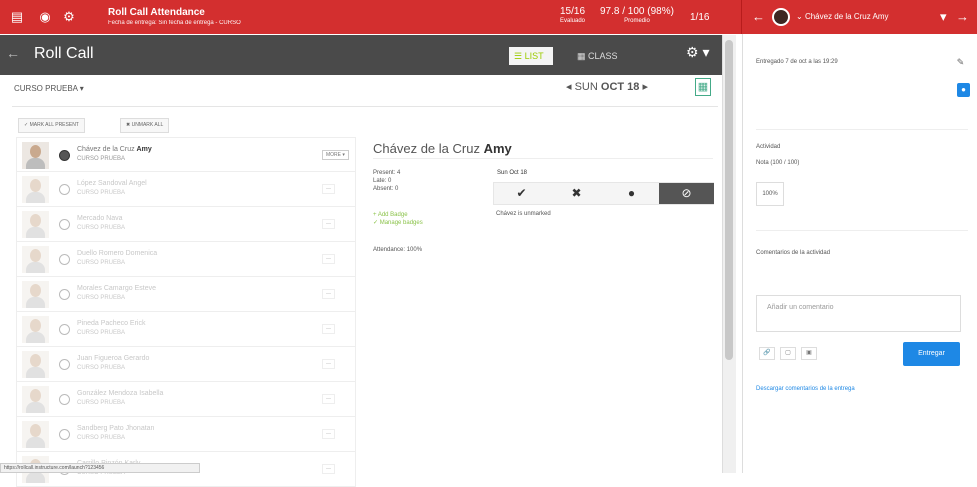 Image resolution: width=977 pixels, height=487 pixels. I want to click on menu-icon: ▤, so click(17, 17).